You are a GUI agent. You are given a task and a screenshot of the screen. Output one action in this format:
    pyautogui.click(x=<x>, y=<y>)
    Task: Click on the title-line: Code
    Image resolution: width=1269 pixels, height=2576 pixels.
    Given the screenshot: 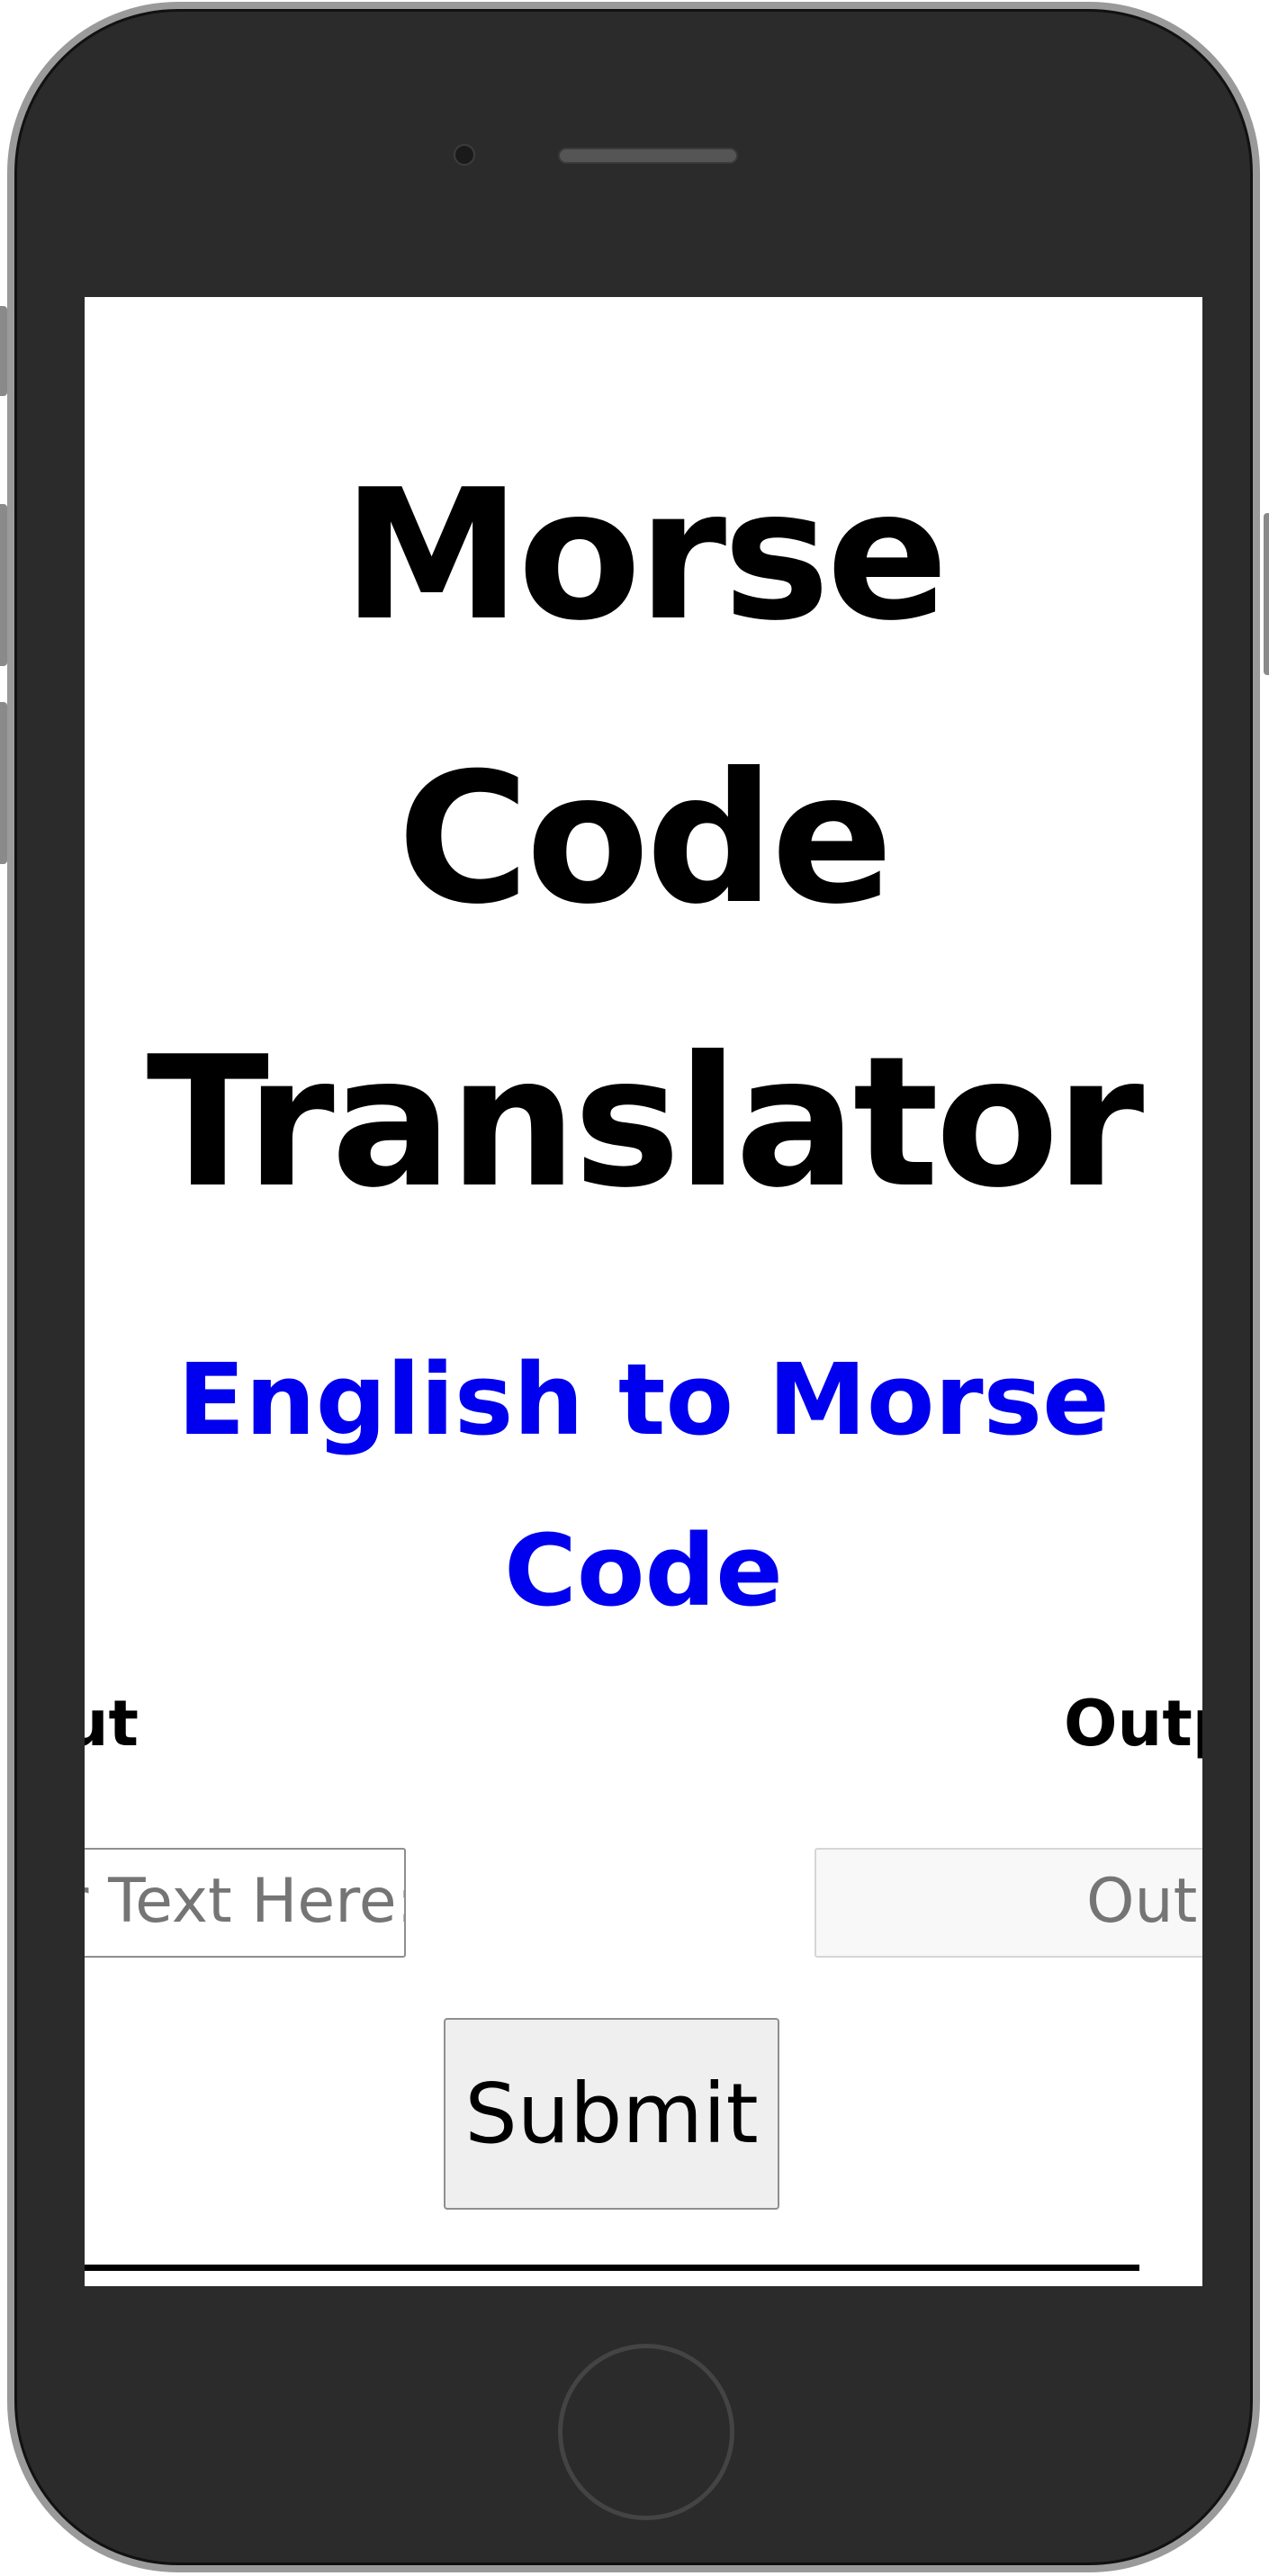 What is the action you would take?
    pyautogui.click(x=646, y=839)
    